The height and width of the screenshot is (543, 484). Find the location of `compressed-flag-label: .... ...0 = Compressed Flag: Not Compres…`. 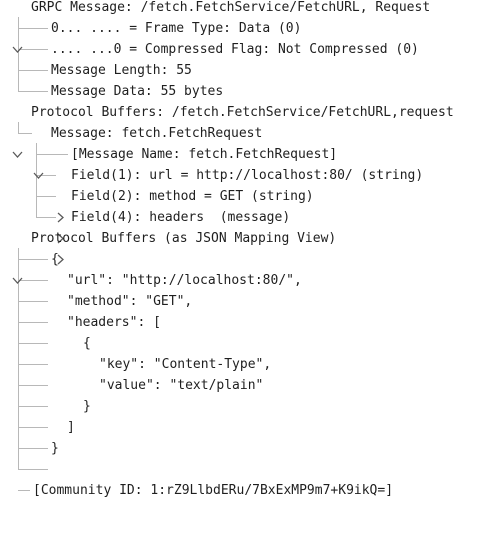

compressed-flag-label: .... ...0 = Compressed Flag: Not Compres… is located at coordinates (235, 49).